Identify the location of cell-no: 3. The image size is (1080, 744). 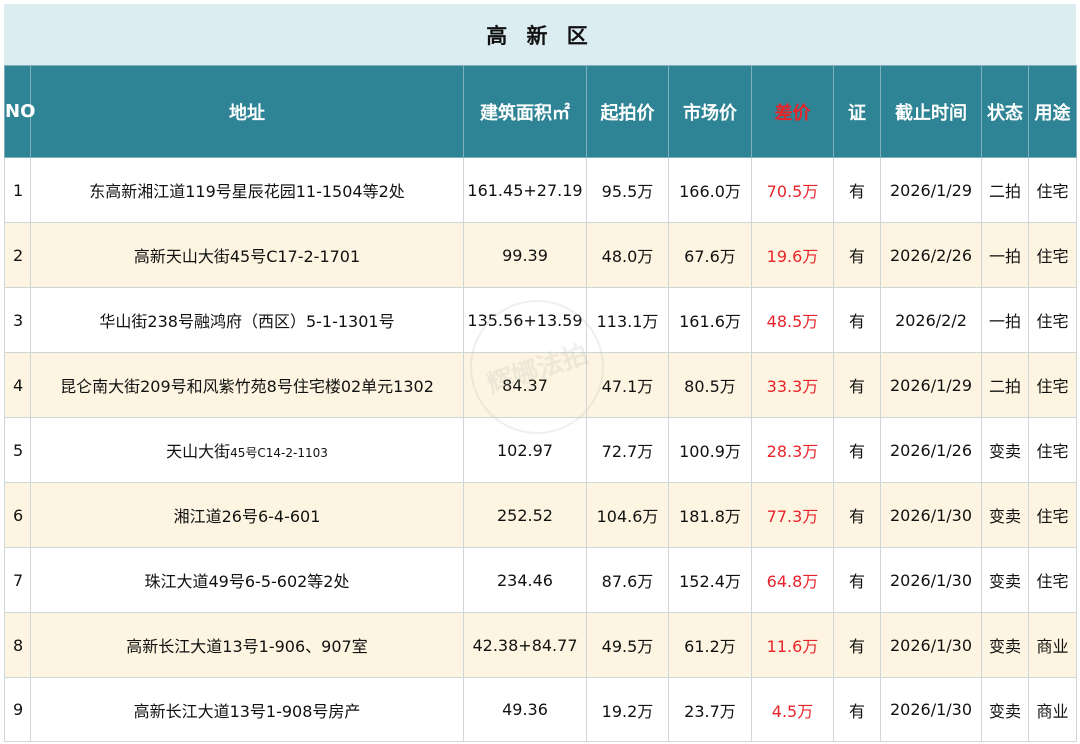
(17, 320).